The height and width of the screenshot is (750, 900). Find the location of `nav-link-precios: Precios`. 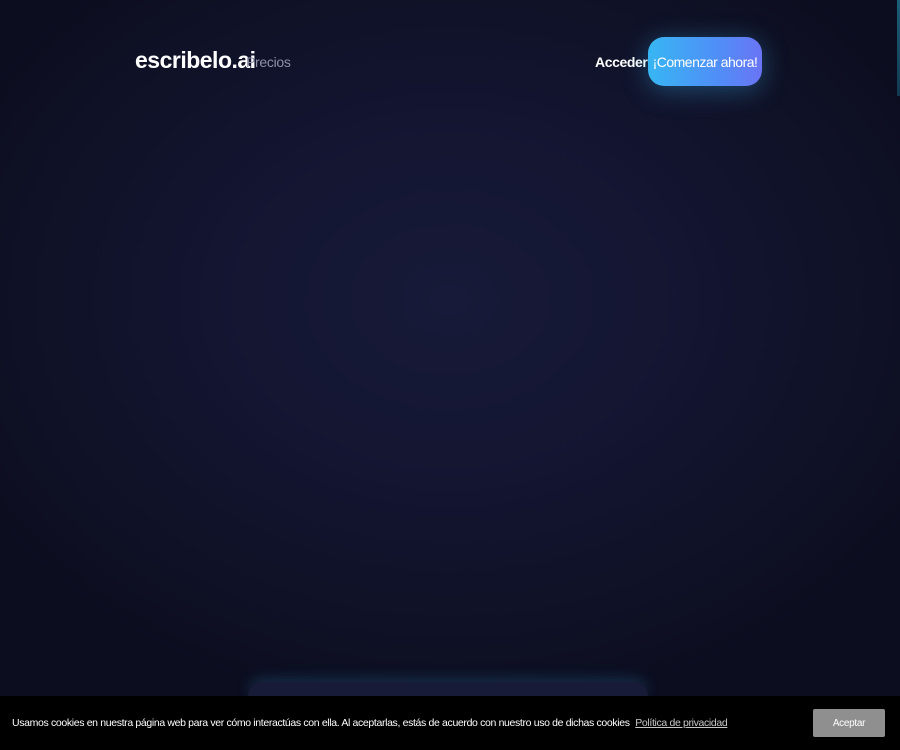

nav-link-precios: Precios is located at coordinates (268, 62).